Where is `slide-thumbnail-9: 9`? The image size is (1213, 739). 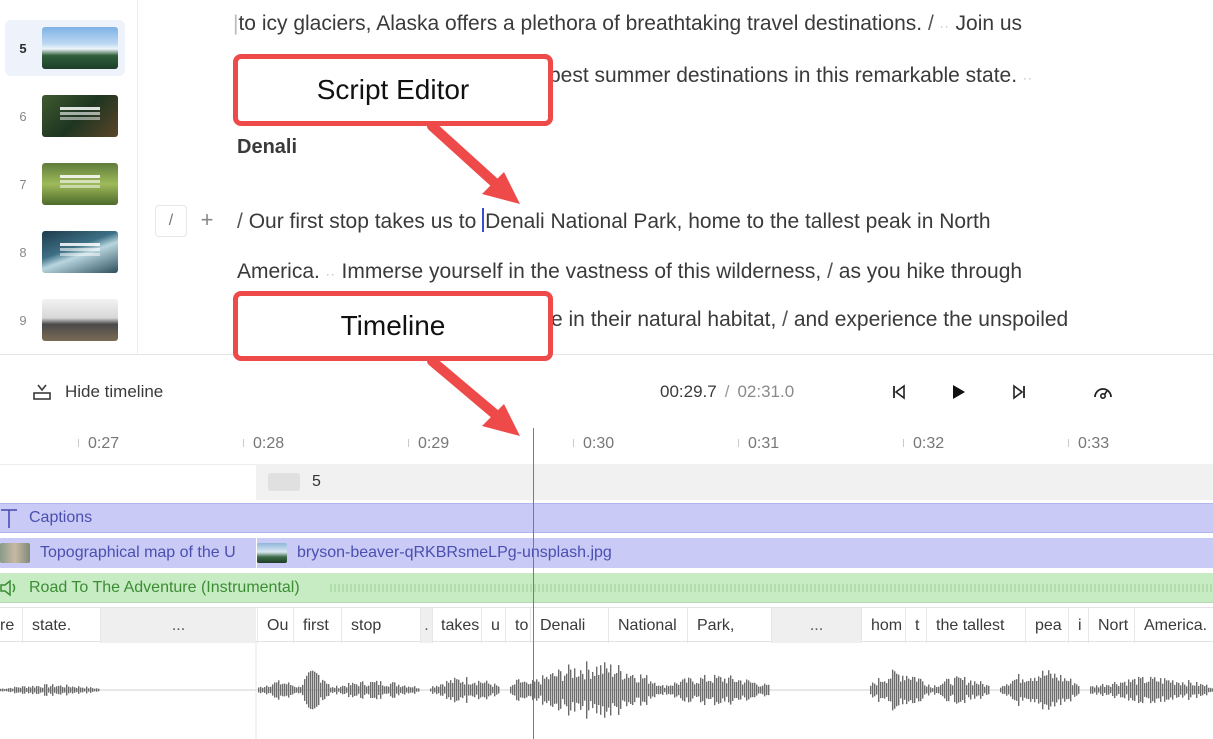
slide-thumbnail-9: 9 is located at coordinates (65, 320).